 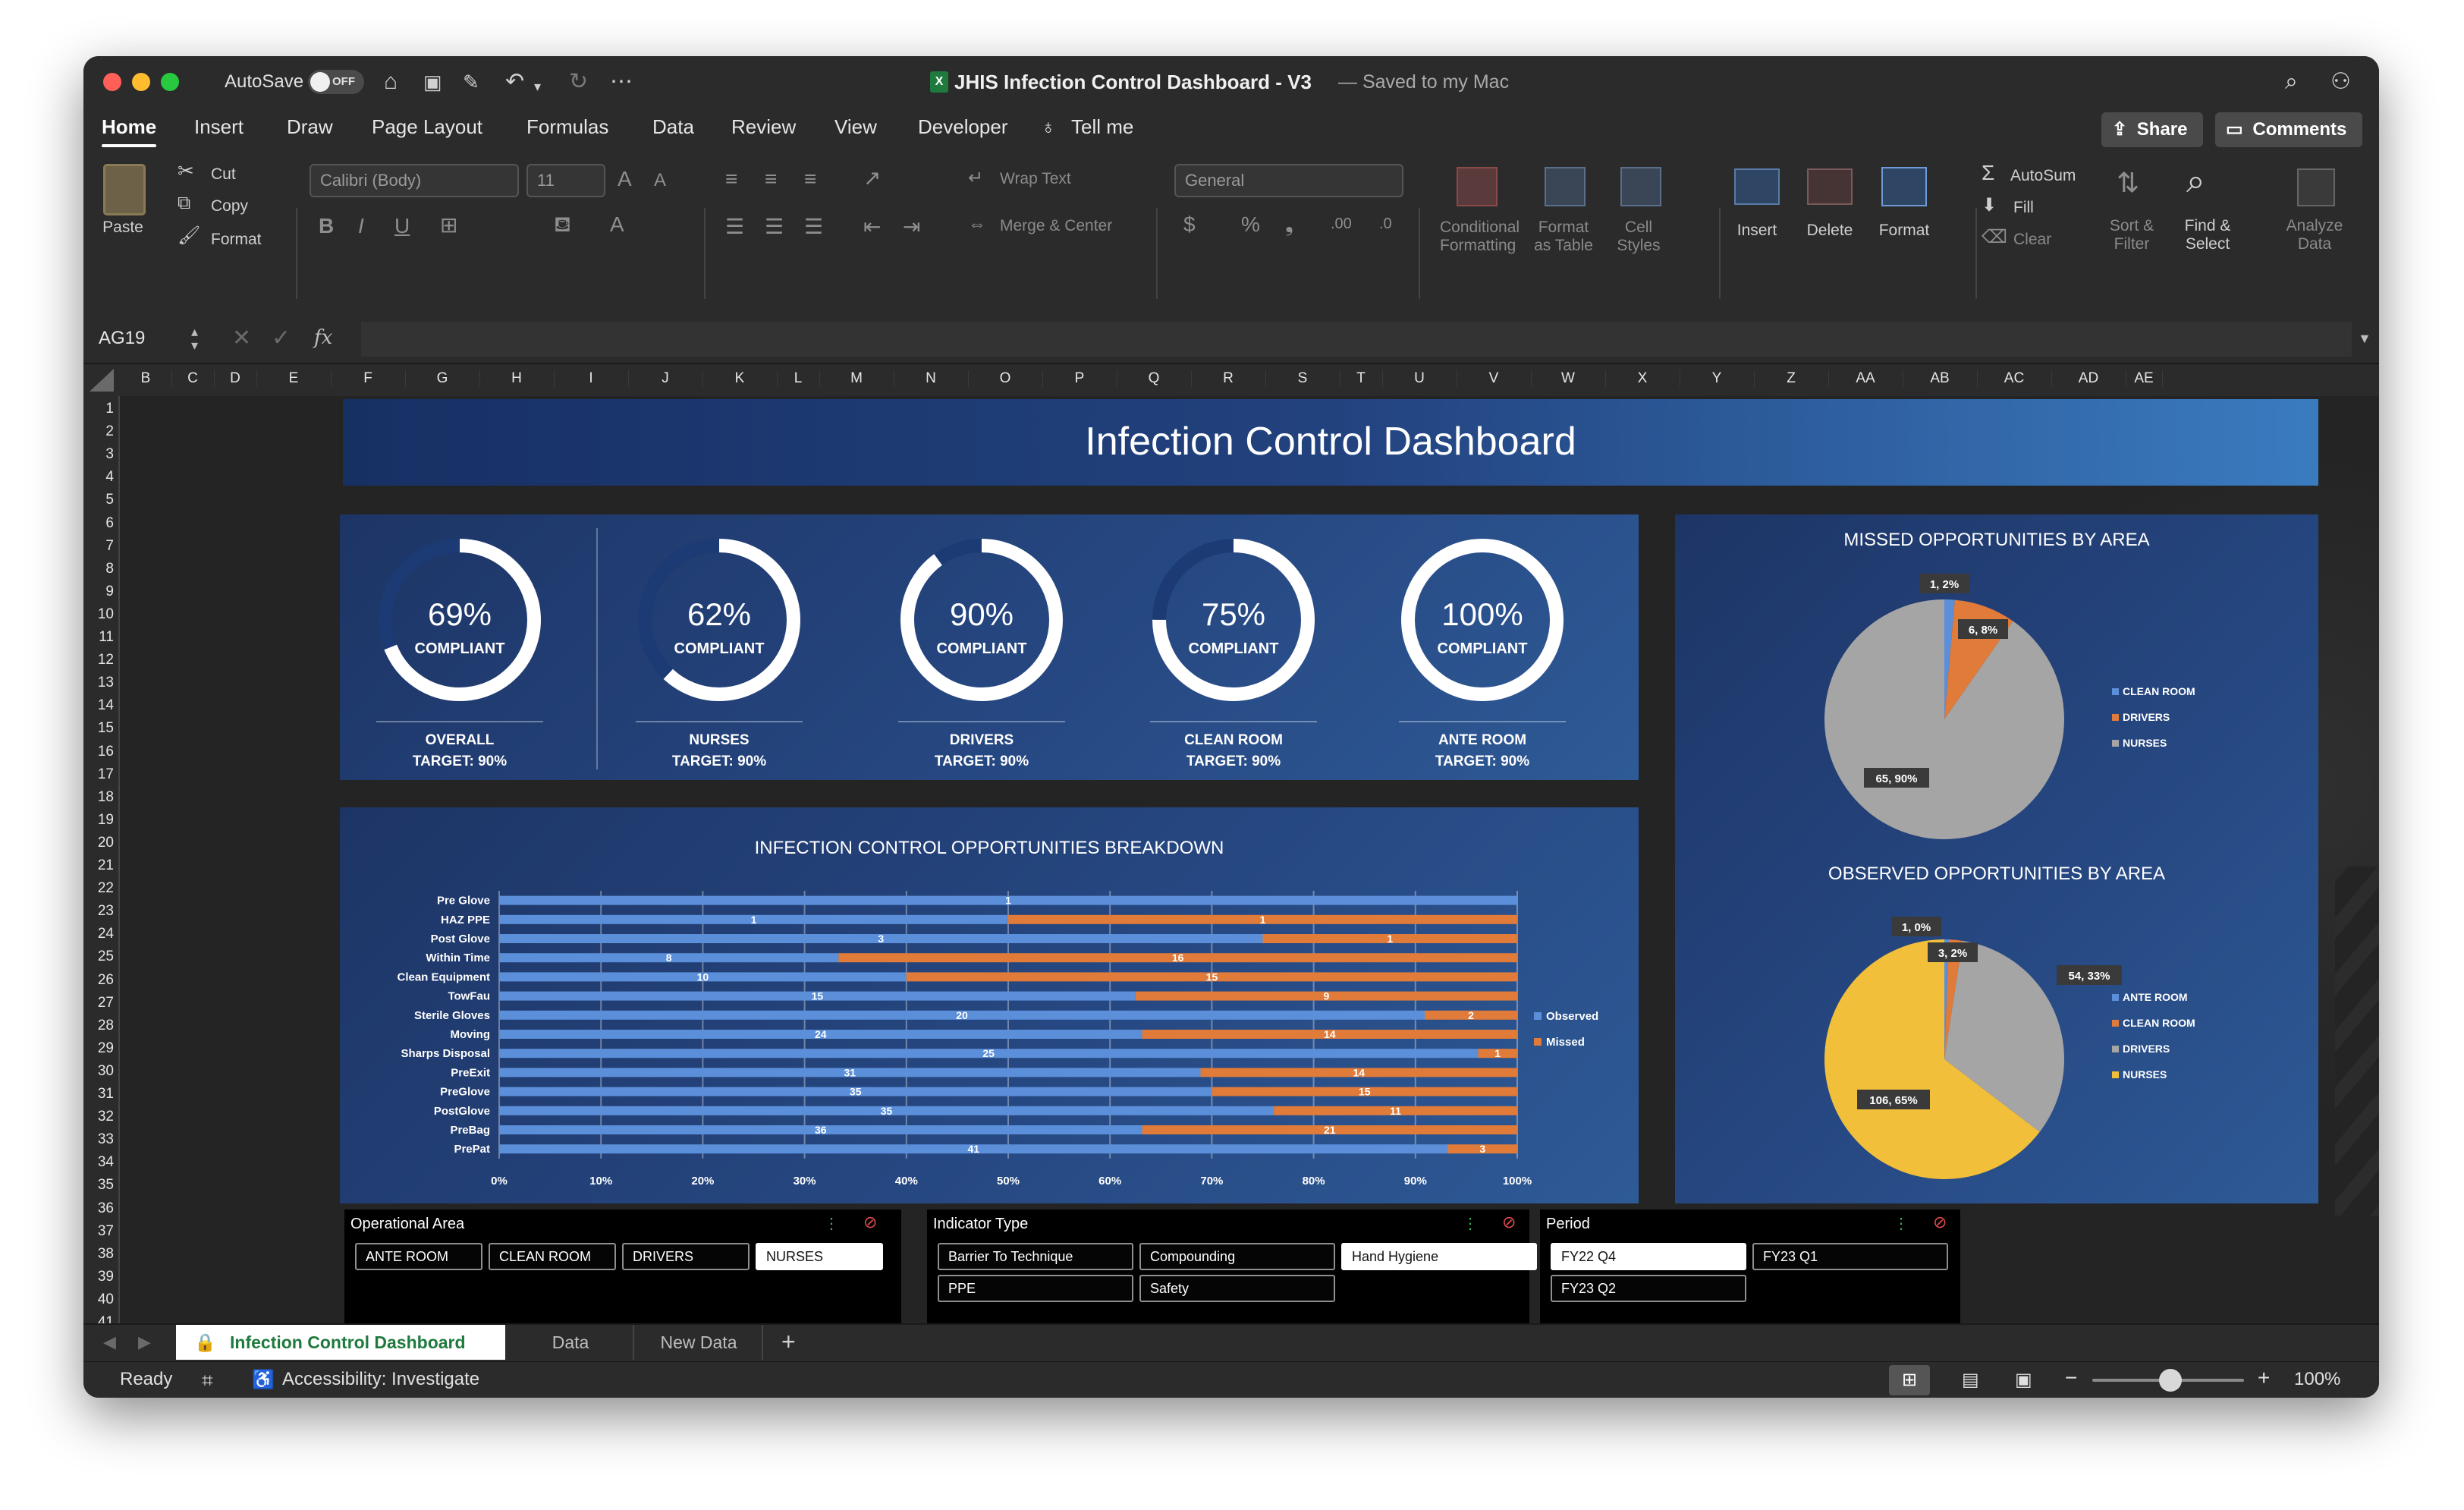 I want to click on increase-decimal-icon: .00, so click(x=1341, y=224).